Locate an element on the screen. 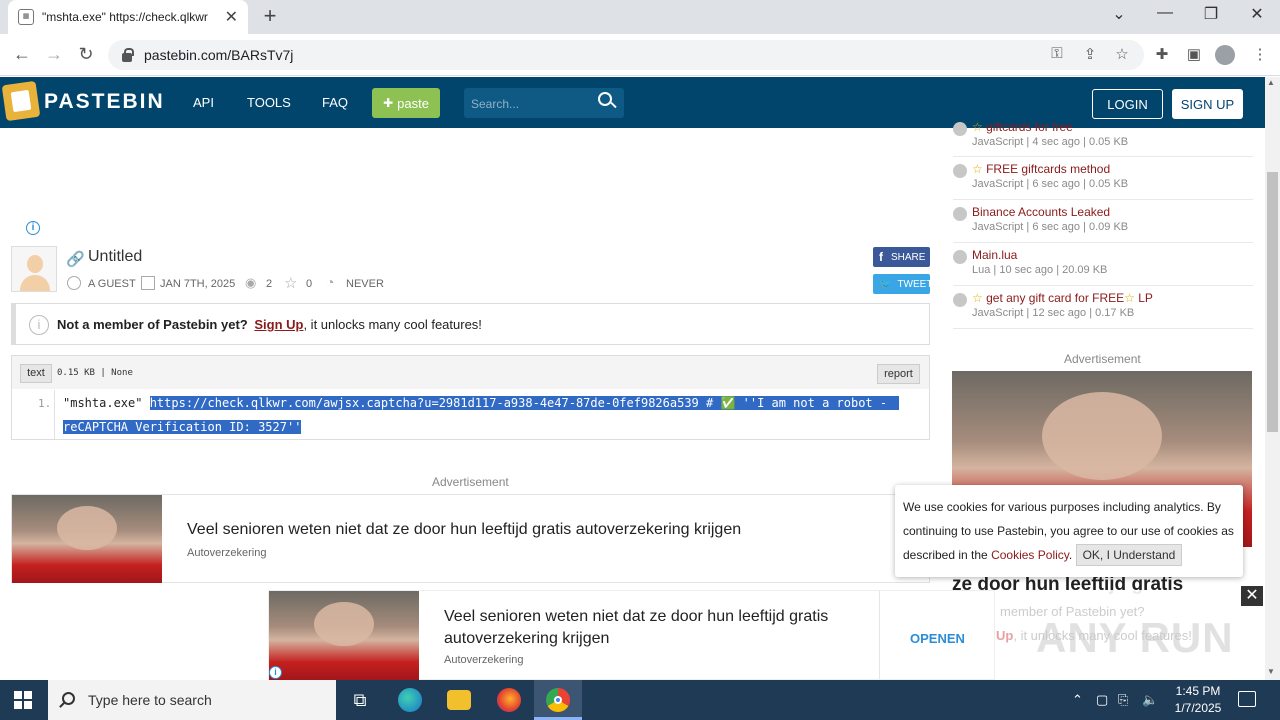  syntax-format-tag: text is located at coordinates (36, 373).